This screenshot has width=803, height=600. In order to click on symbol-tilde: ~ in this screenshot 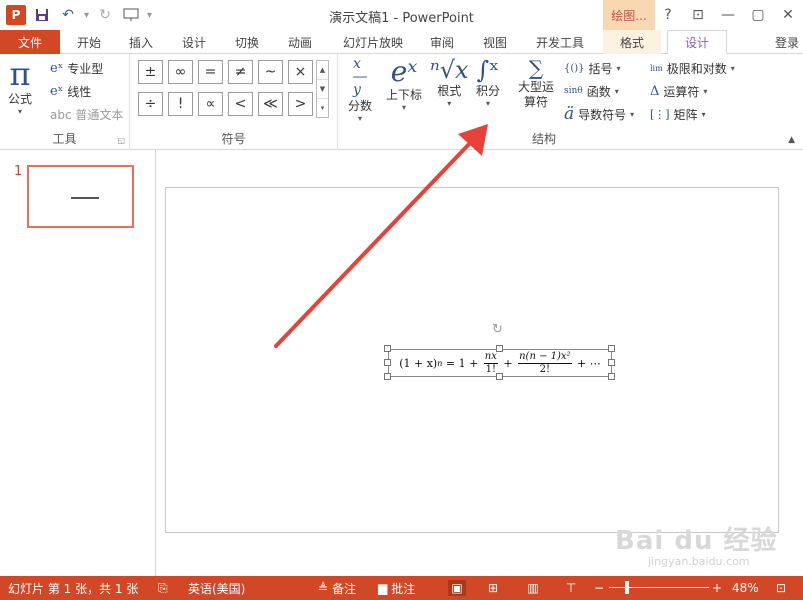, I will do `click(270, 72)`.